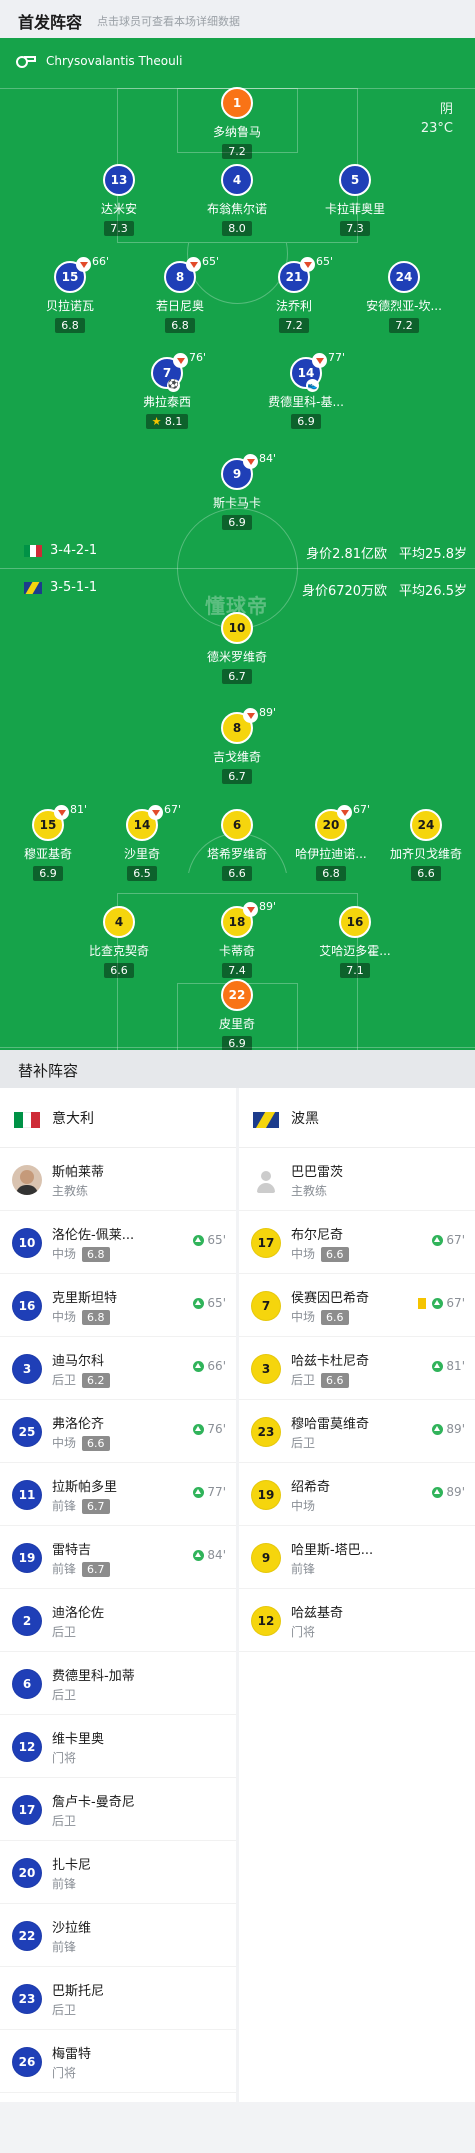  I want to click on sub-player-row: 20 扎卡尼 前锋, so click(118, 1872).